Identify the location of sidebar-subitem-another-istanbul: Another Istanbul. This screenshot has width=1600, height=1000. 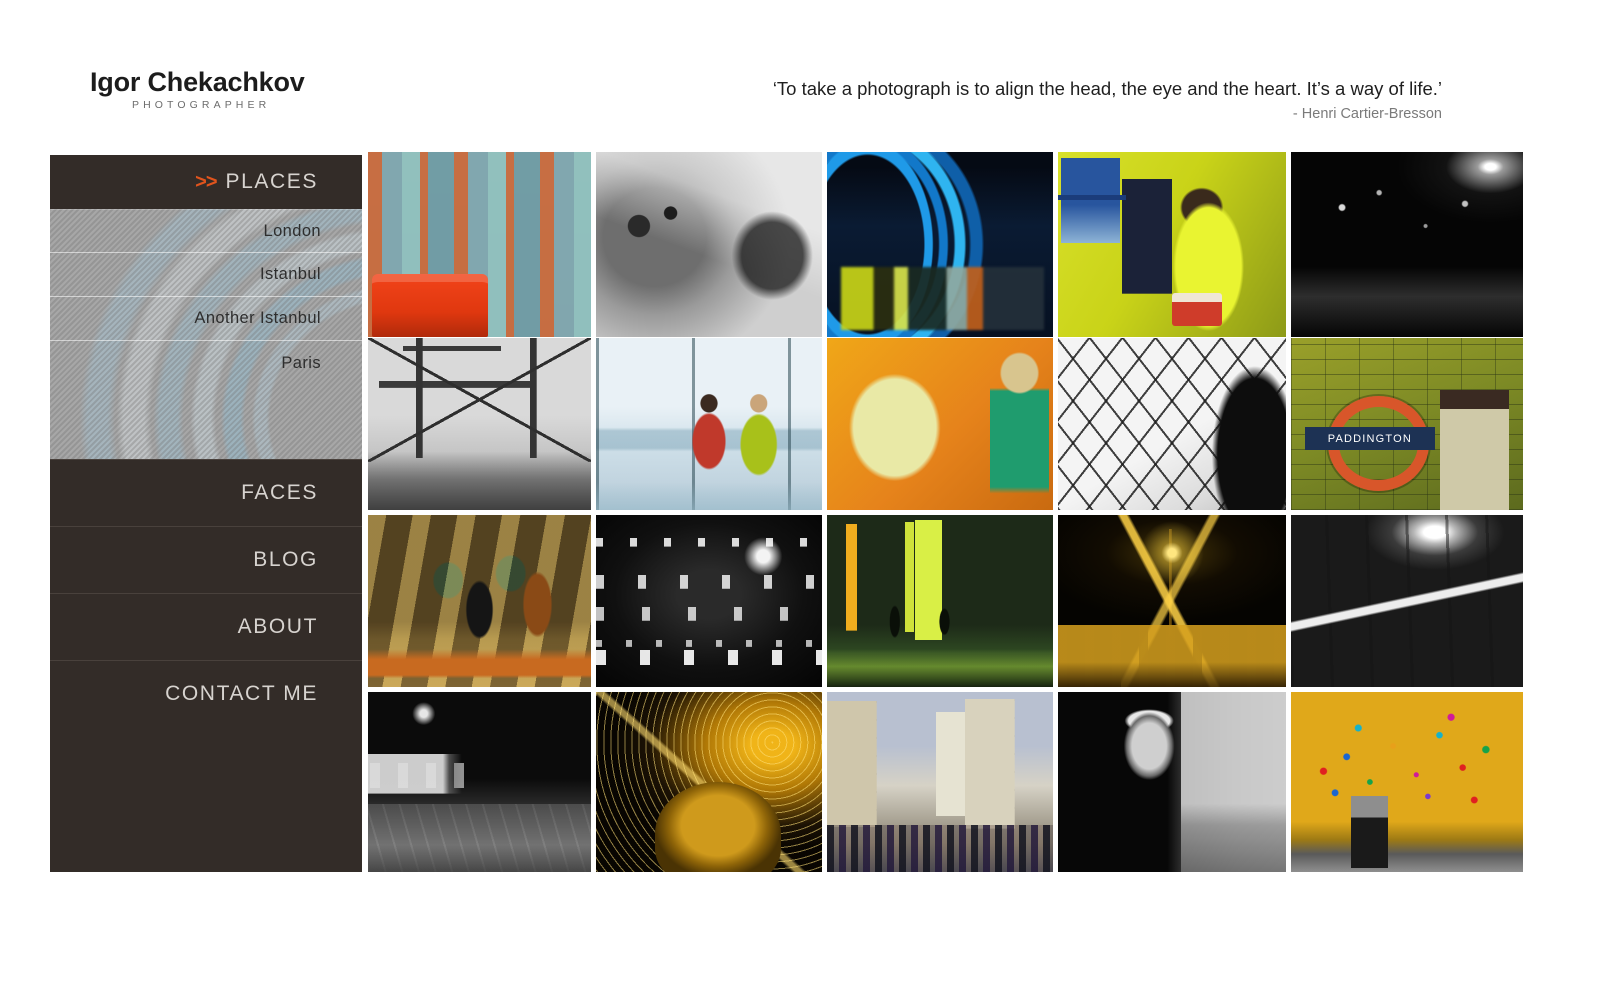
(206, 319).